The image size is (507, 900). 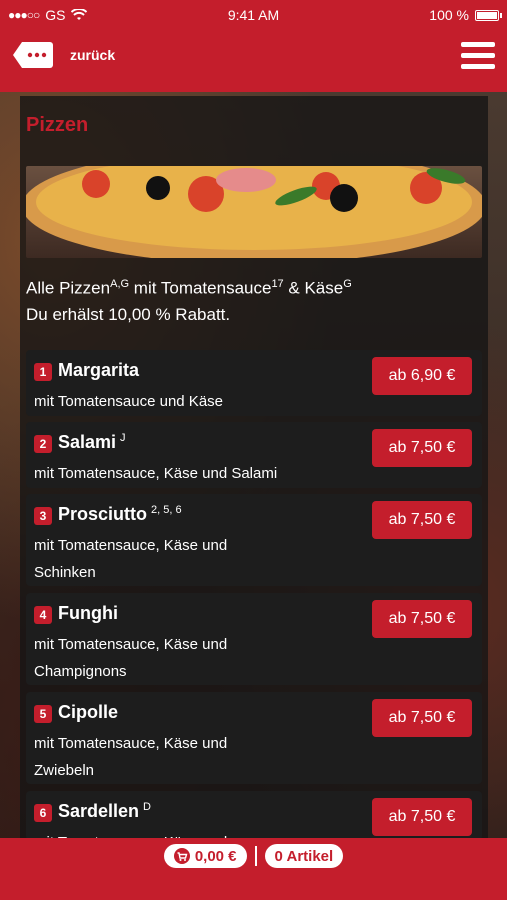 I want to click on intro-text: & Käse, so click(x=313, y=288).